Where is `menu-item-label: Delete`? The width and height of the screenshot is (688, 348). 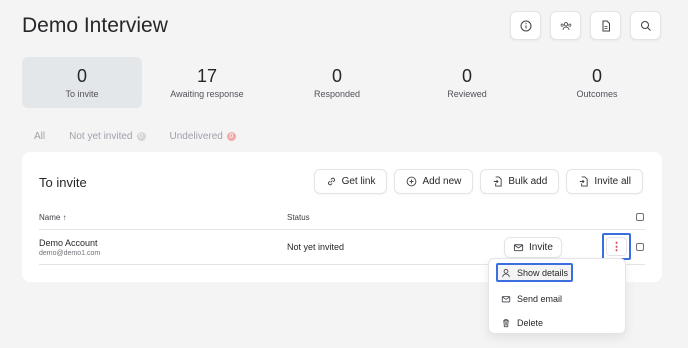
menu-item-label: Delete is located at coordinates (530, 322).